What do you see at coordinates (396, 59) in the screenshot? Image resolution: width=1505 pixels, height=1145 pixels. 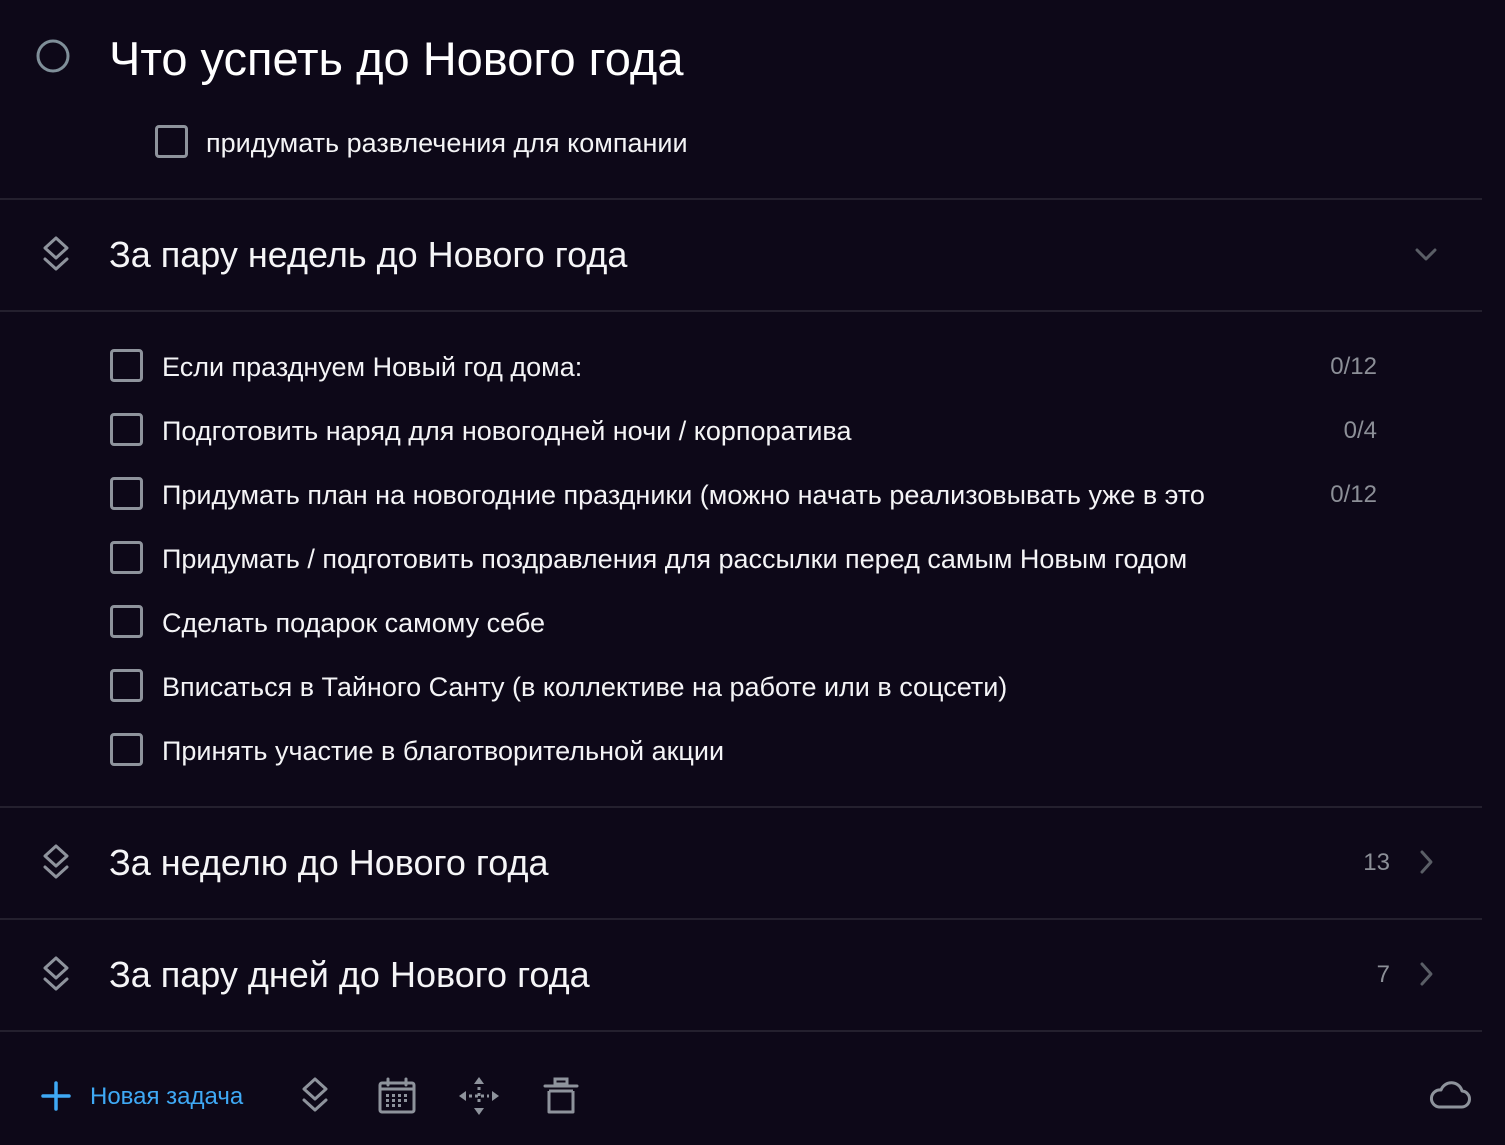 I see `project-title: Что успеть до Нового года` at bounding box center [396, 59].